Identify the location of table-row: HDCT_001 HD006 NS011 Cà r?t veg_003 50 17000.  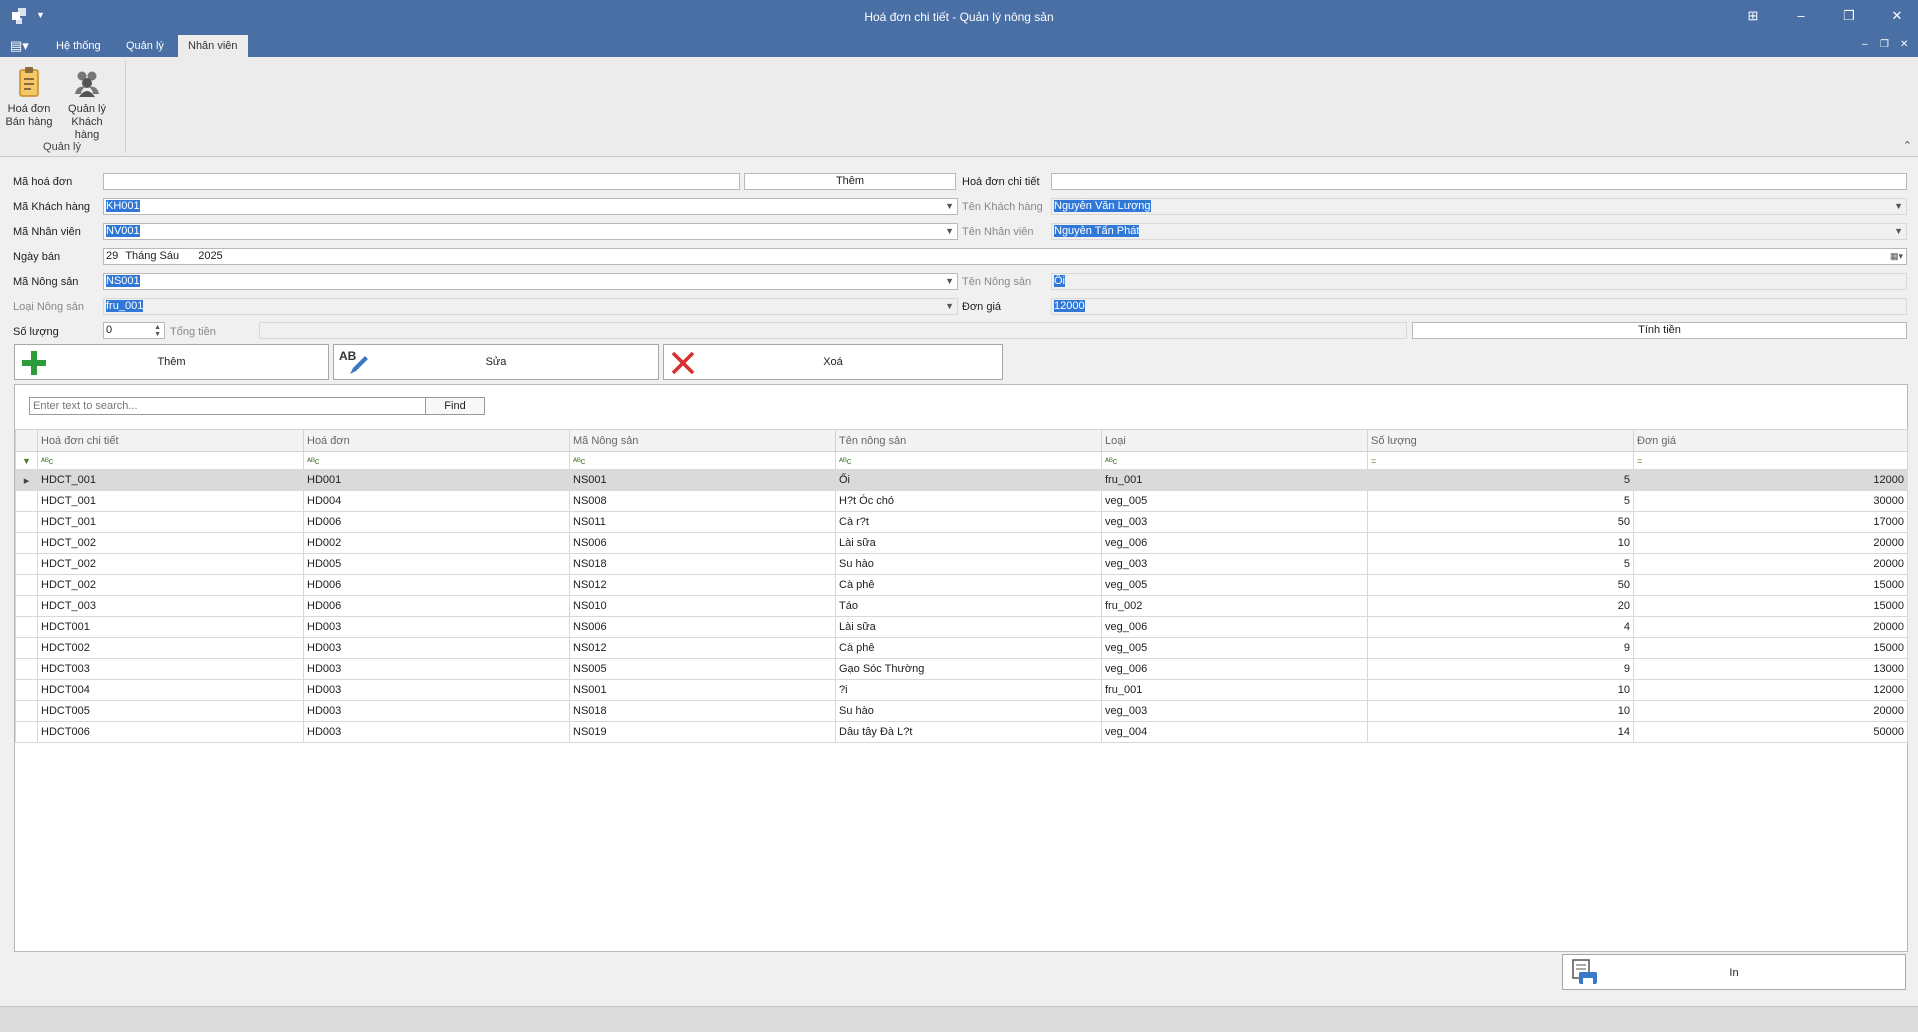
(961, 522).